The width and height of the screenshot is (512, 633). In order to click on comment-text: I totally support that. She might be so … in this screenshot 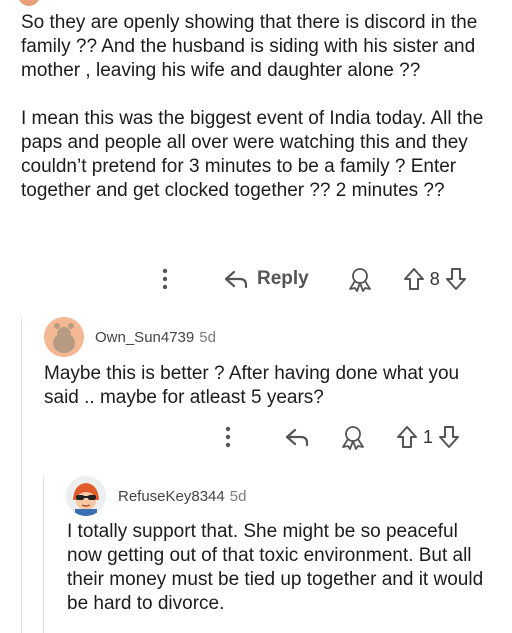, I will do `click(275, 567)`.